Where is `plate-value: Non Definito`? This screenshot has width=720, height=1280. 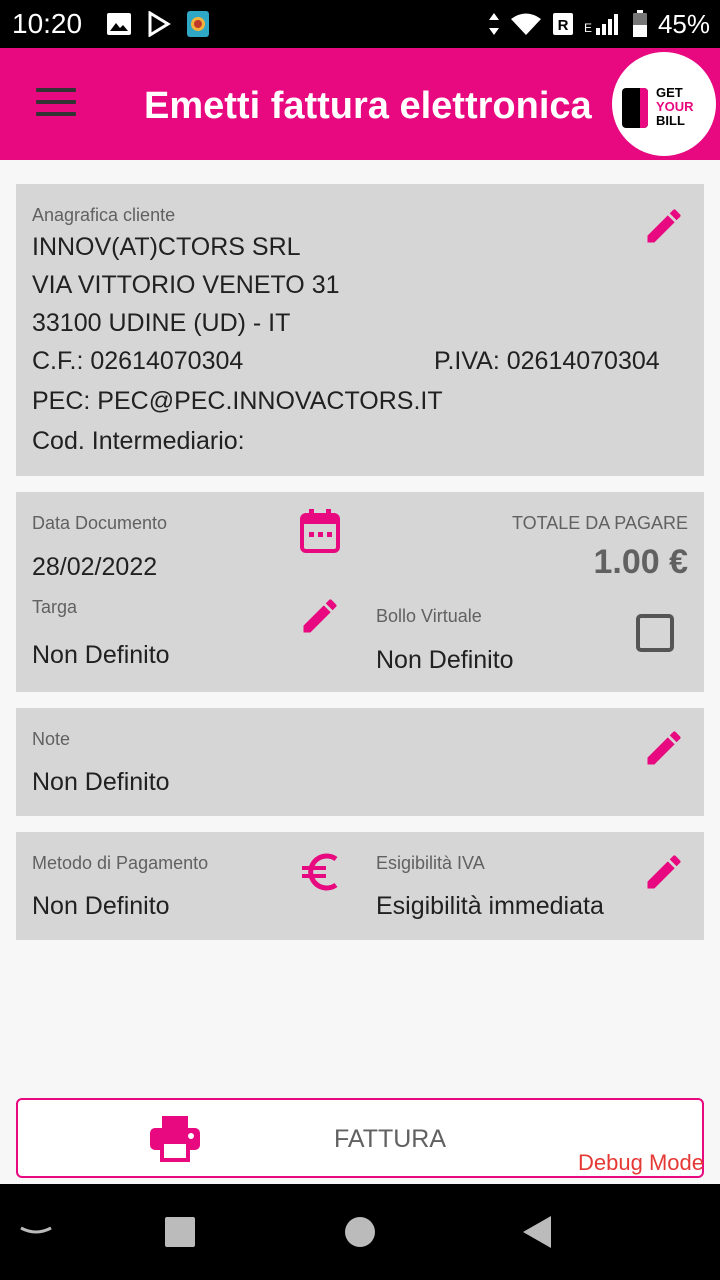 plate-value: Non Definito is located at coordinates (101, 655).